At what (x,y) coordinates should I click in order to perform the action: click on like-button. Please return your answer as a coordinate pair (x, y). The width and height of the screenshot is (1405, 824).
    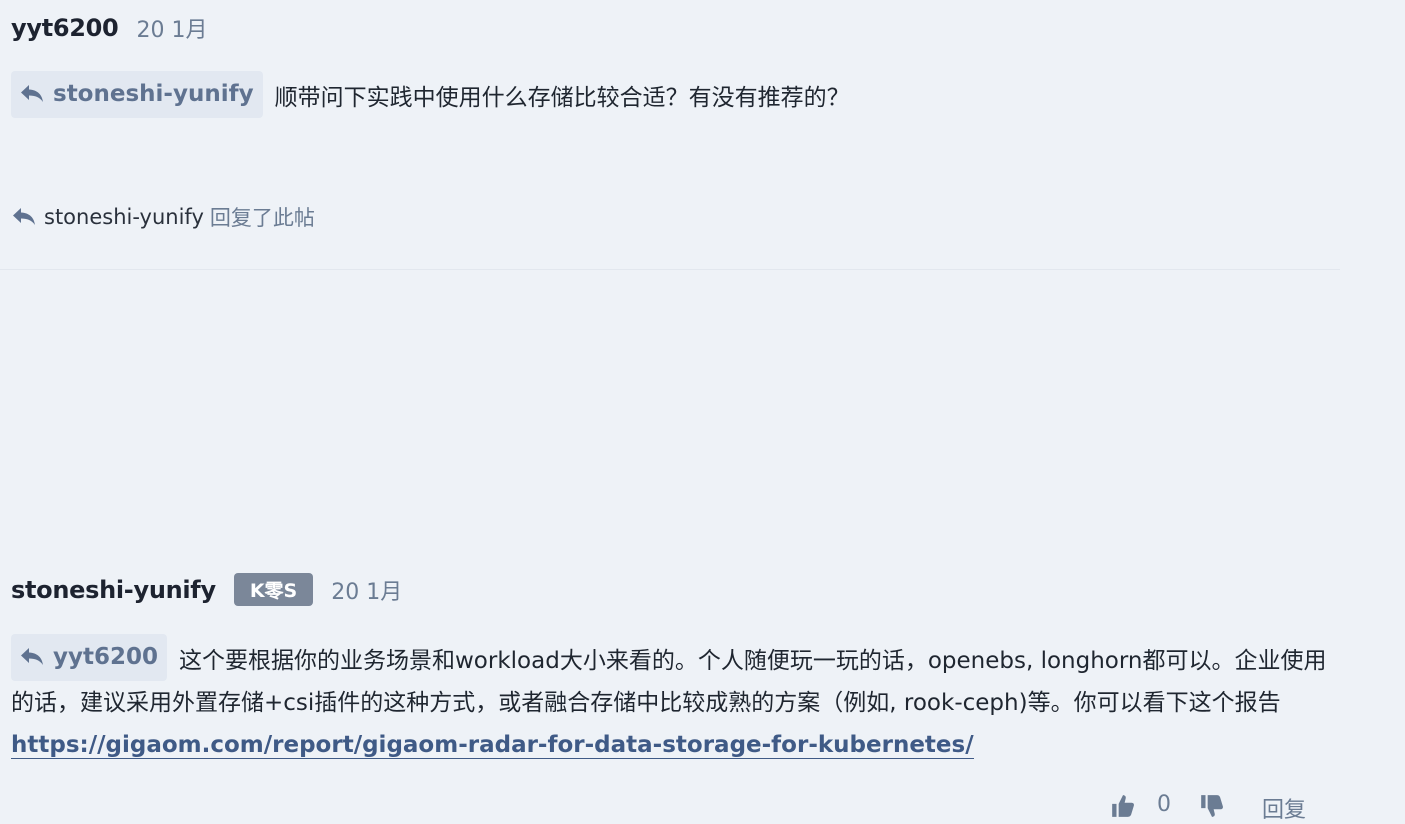
    Looking at the image, I should click on (1123, 806).